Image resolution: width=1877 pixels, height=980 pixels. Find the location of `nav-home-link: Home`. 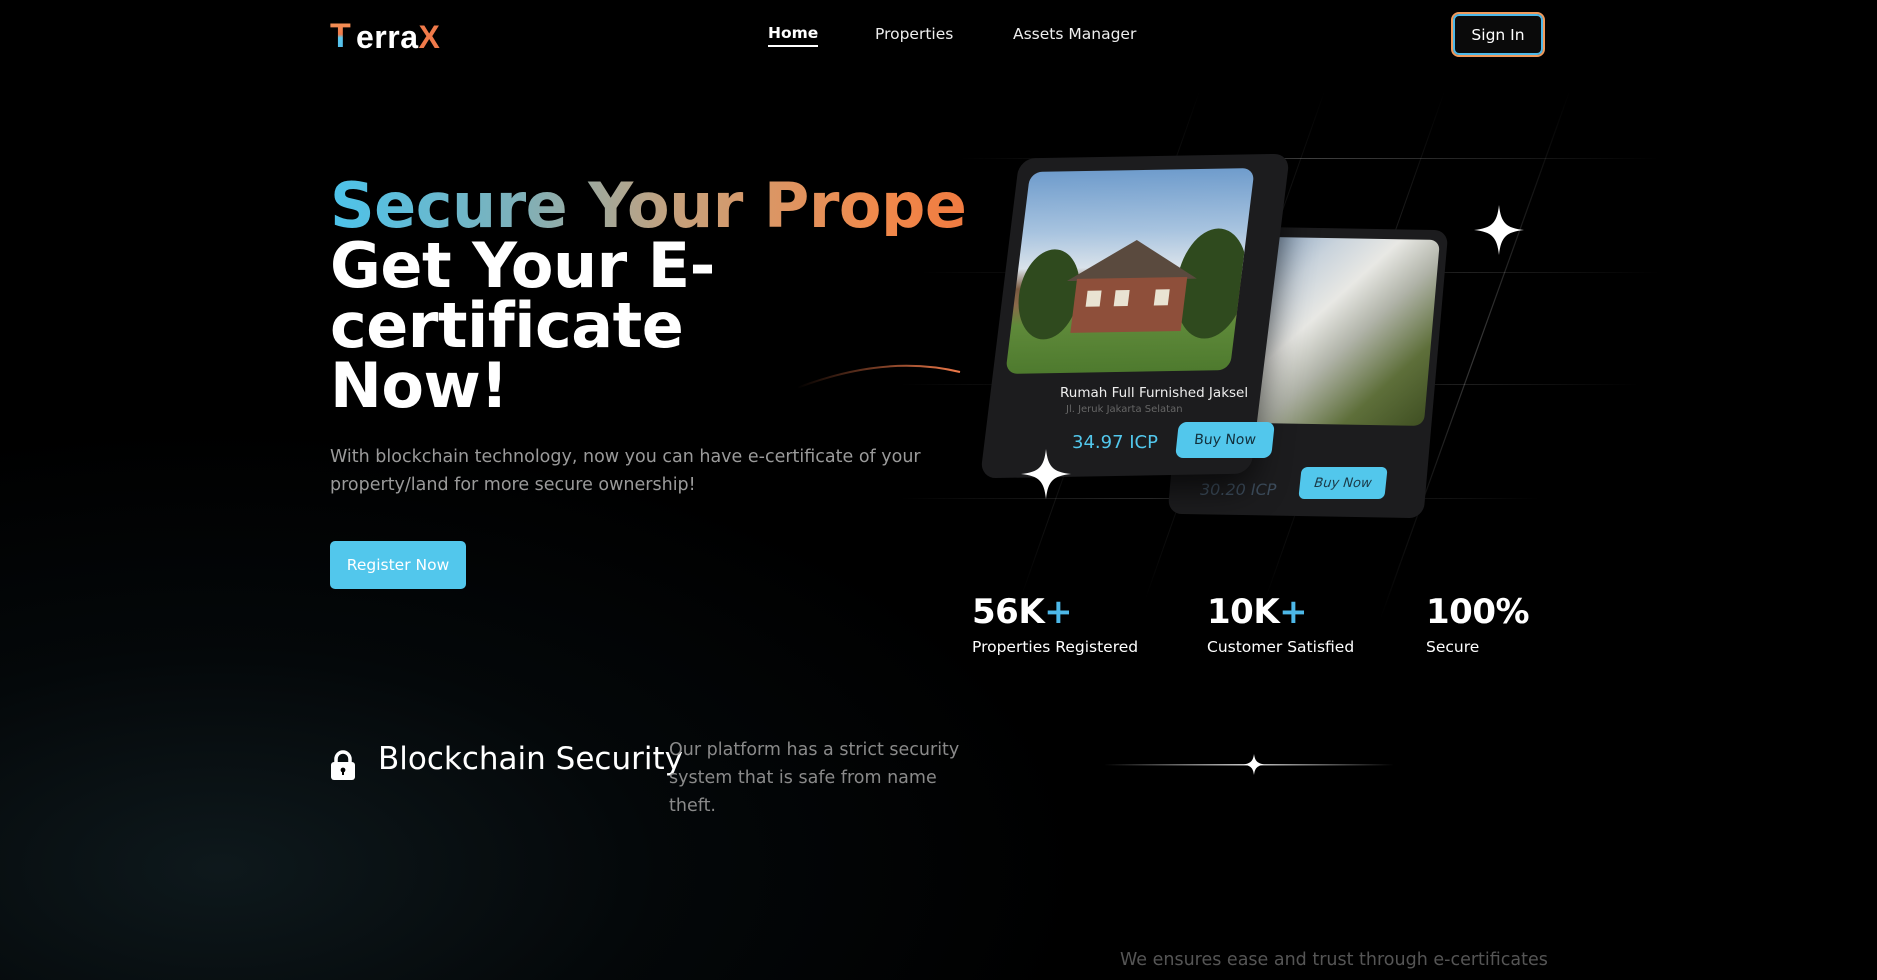

nav-home-link: Home is located at coordinates (793, 35).